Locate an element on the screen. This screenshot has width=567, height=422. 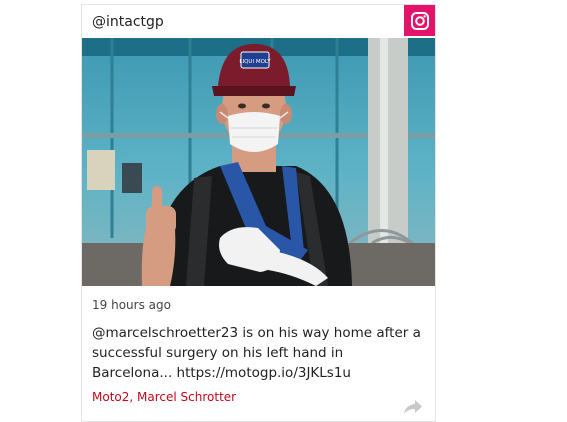
instagram-icon is located at coordinates (419, 20).